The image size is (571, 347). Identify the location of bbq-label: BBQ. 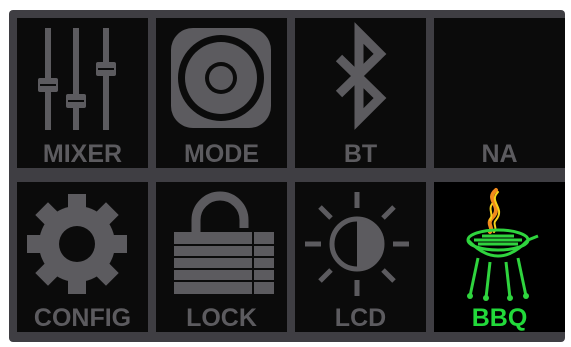
(499, 318).